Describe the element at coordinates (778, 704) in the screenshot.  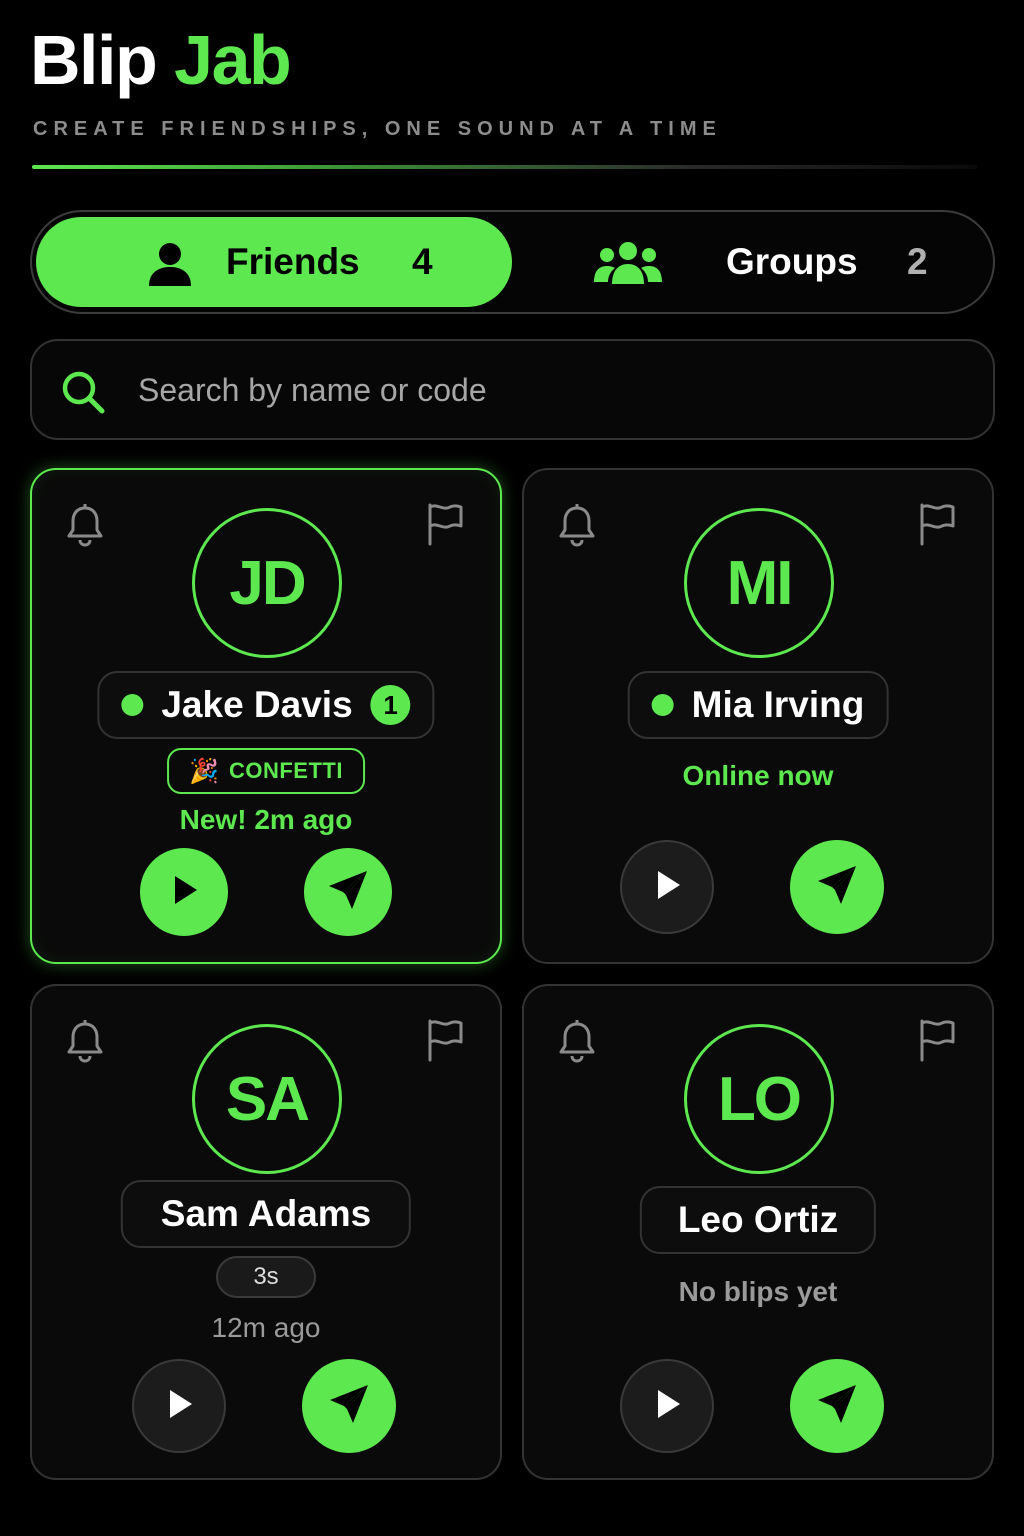
I see `friend-name: Mia Irving` at that location.